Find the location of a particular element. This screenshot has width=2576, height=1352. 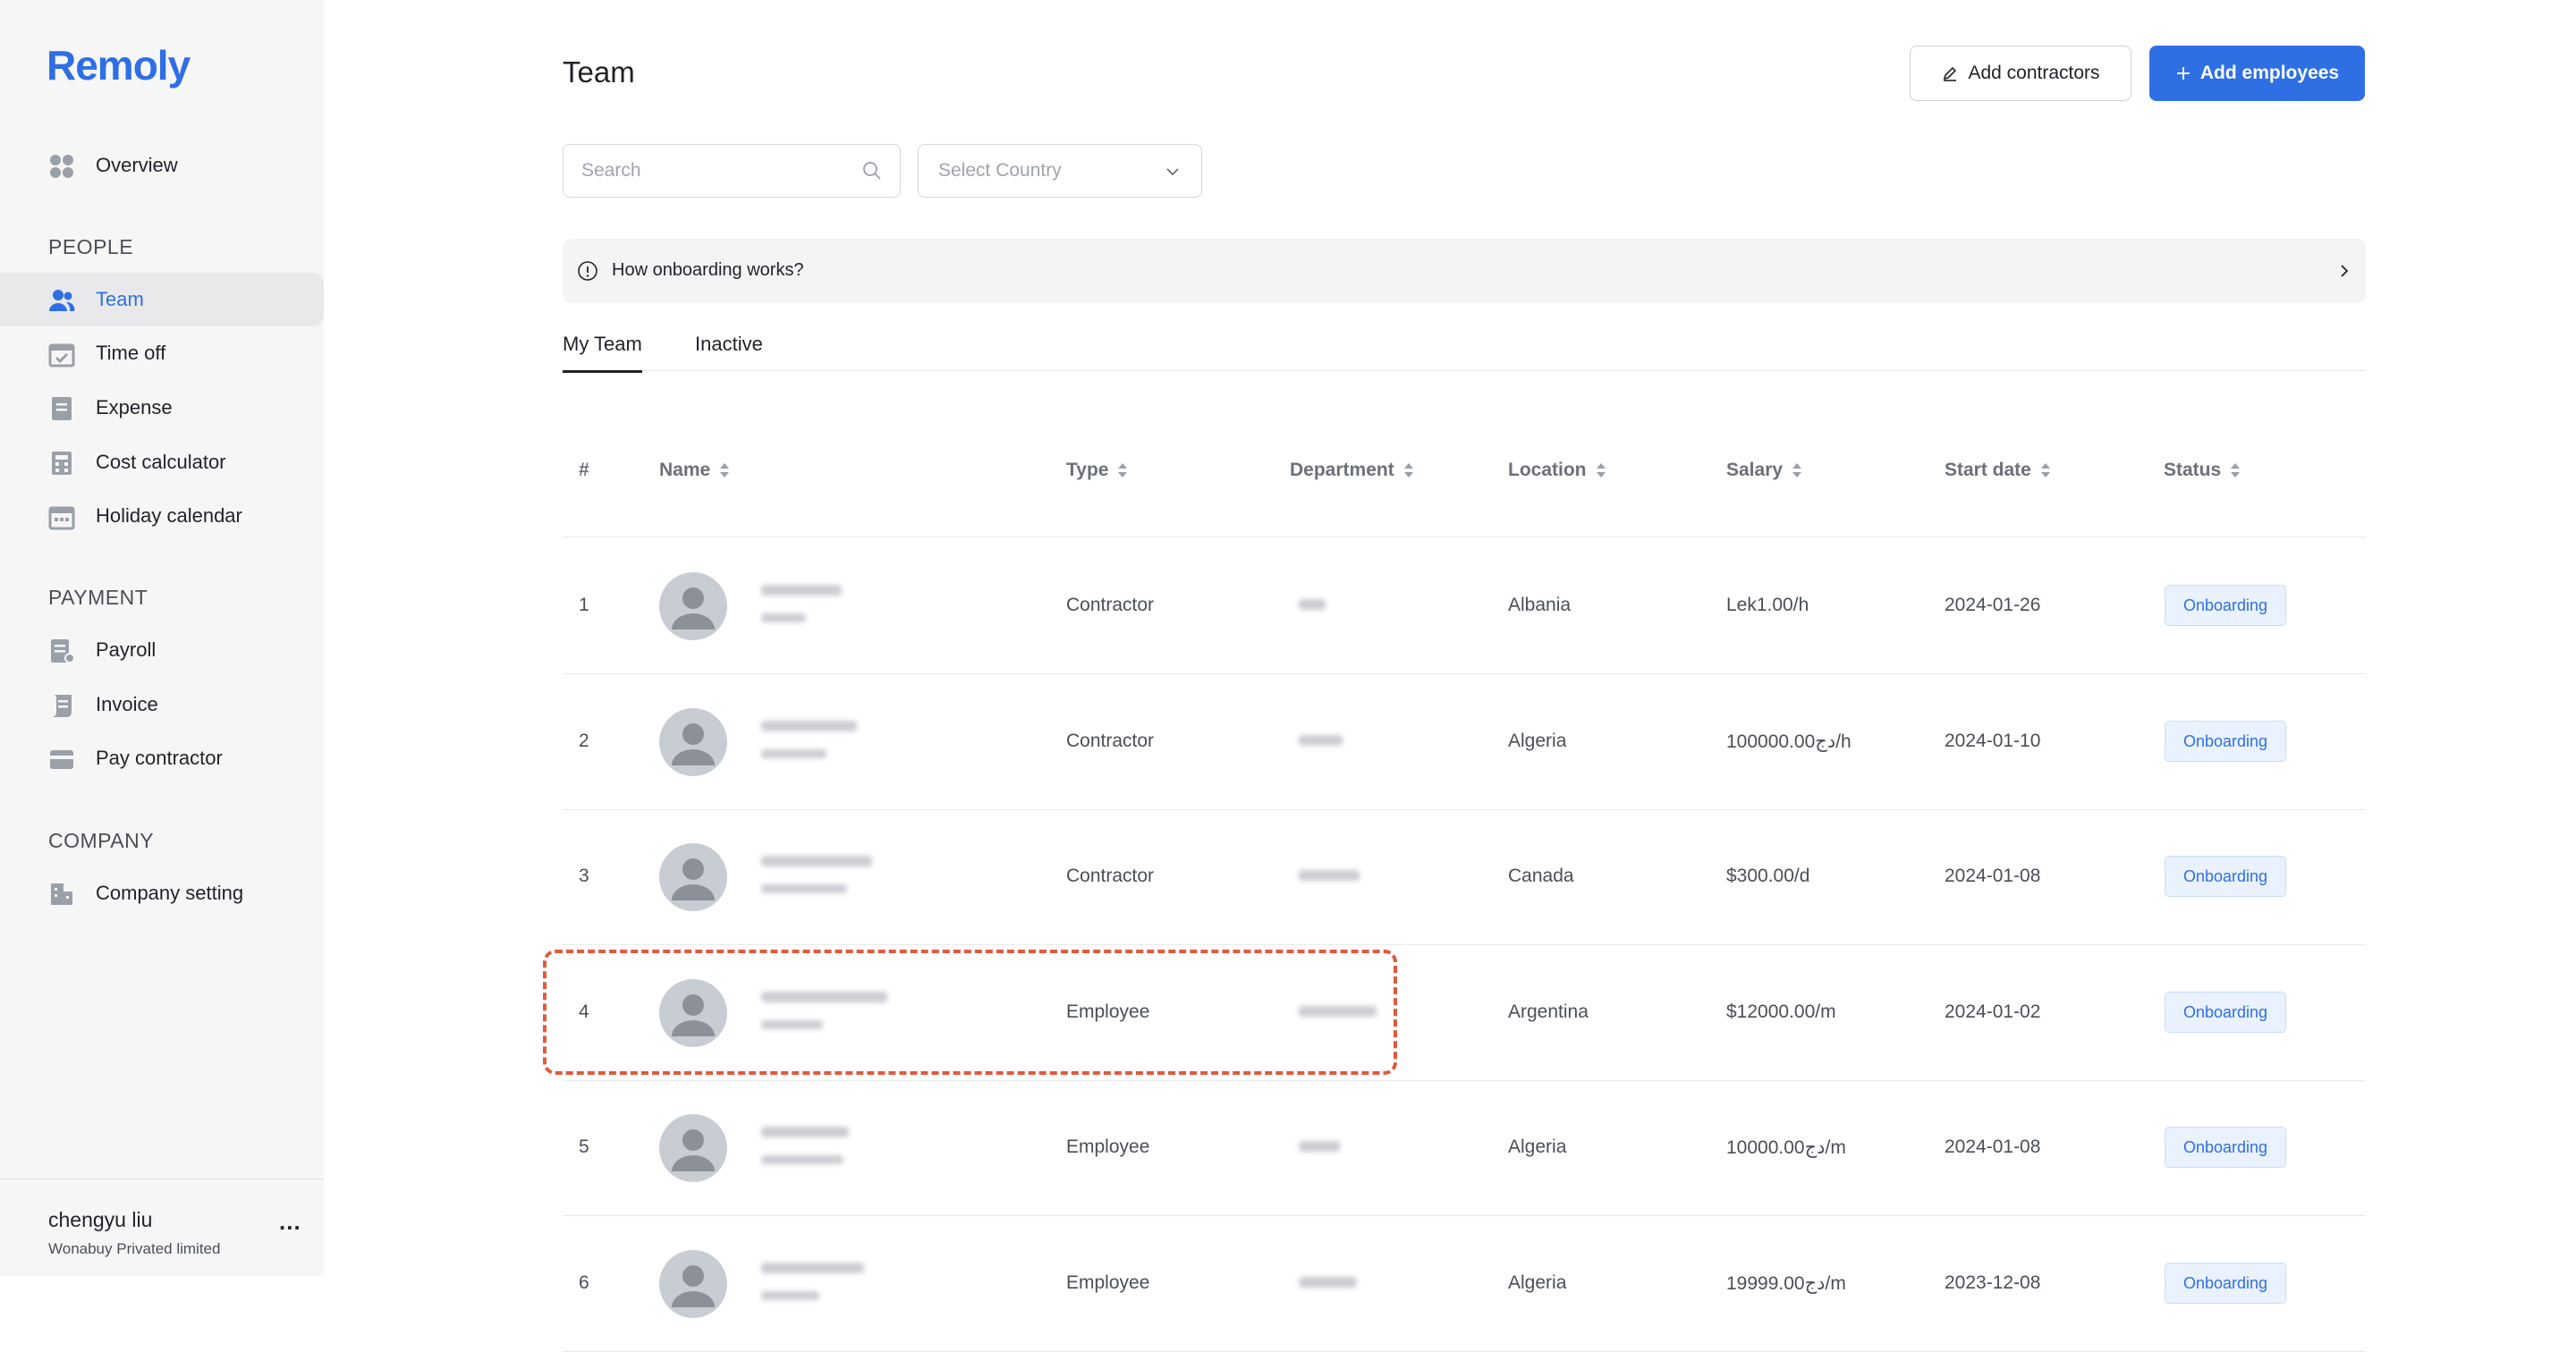

row-number: 3 is located at coordinates (584, 876).